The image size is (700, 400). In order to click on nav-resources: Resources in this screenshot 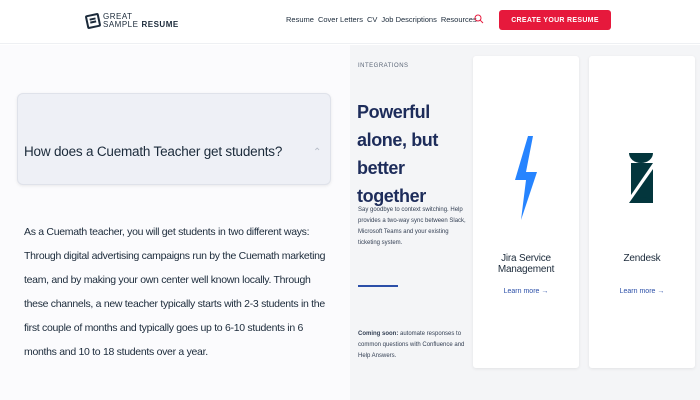, I will do `click(459, 19)`.